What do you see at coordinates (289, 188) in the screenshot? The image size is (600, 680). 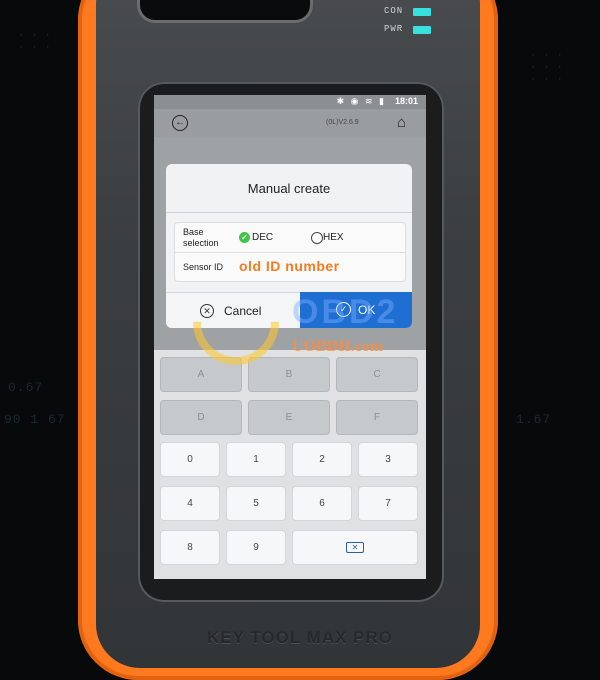 I see `dialog-title: Manual create` at bounding box center [289, 188].